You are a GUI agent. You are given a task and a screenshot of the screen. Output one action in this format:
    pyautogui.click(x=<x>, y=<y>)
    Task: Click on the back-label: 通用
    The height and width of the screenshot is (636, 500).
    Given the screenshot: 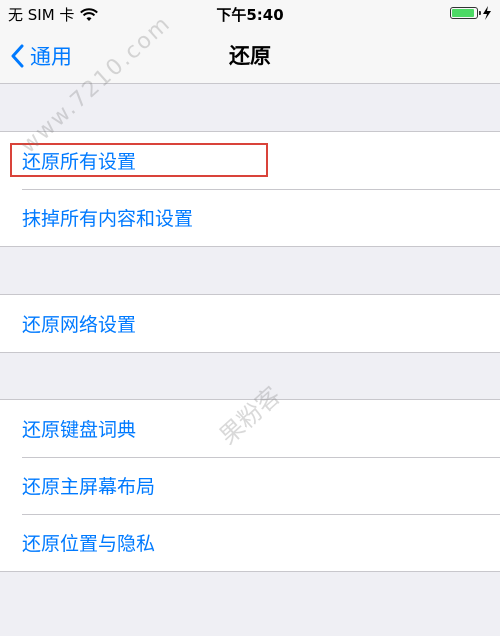 What is the action you would take?
    pyautogui.click(x=51, y=57)
    